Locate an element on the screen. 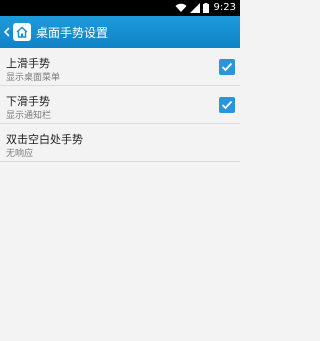 This screenshot has height=341, width=320. swipe-down-checkbox is located at coordinates (227, 105).